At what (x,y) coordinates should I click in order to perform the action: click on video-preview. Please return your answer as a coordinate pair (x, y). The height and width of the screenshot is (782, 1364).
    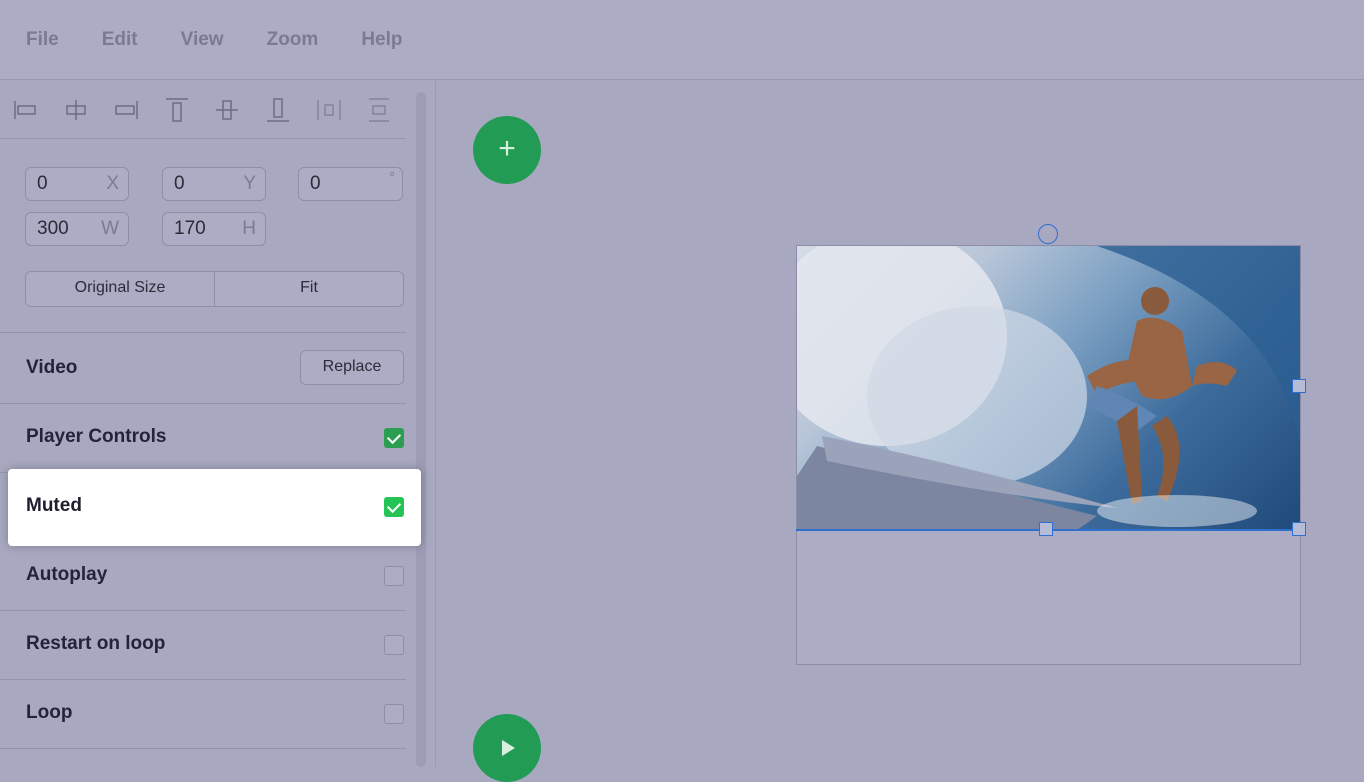
    Looking at the image, I should click on (1048, 388).